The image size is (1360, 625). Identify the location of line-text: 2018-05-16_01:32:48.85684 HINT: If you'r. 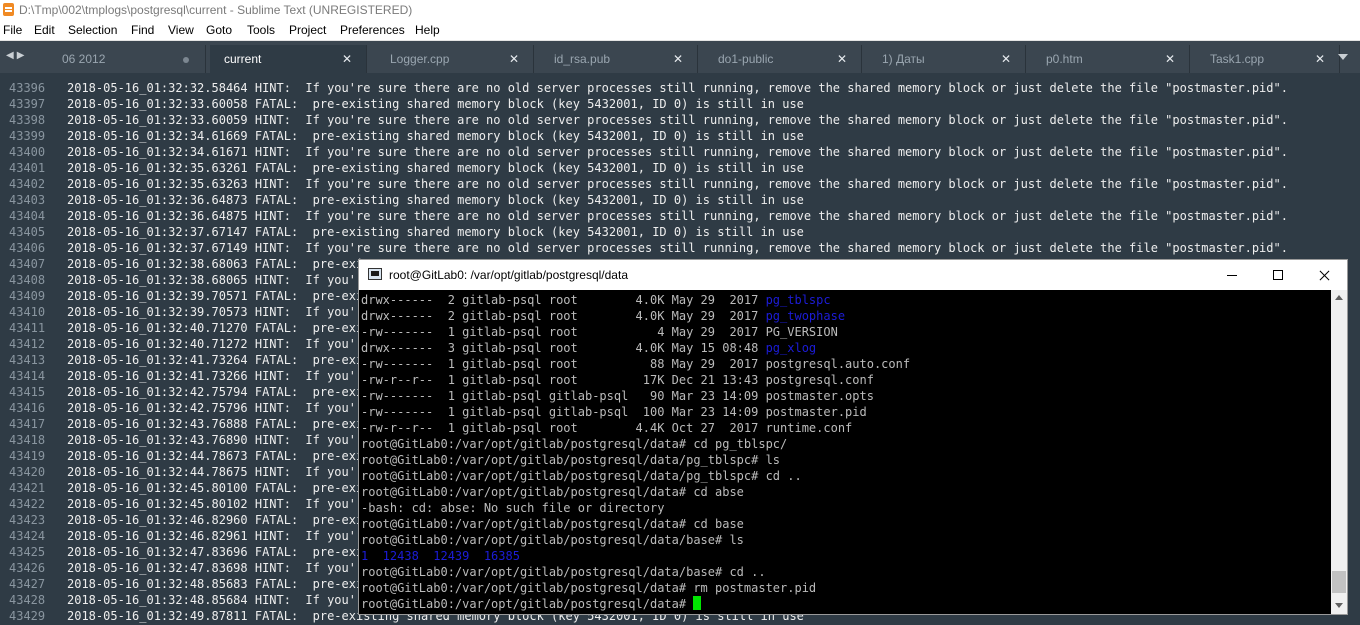
(215, 600).